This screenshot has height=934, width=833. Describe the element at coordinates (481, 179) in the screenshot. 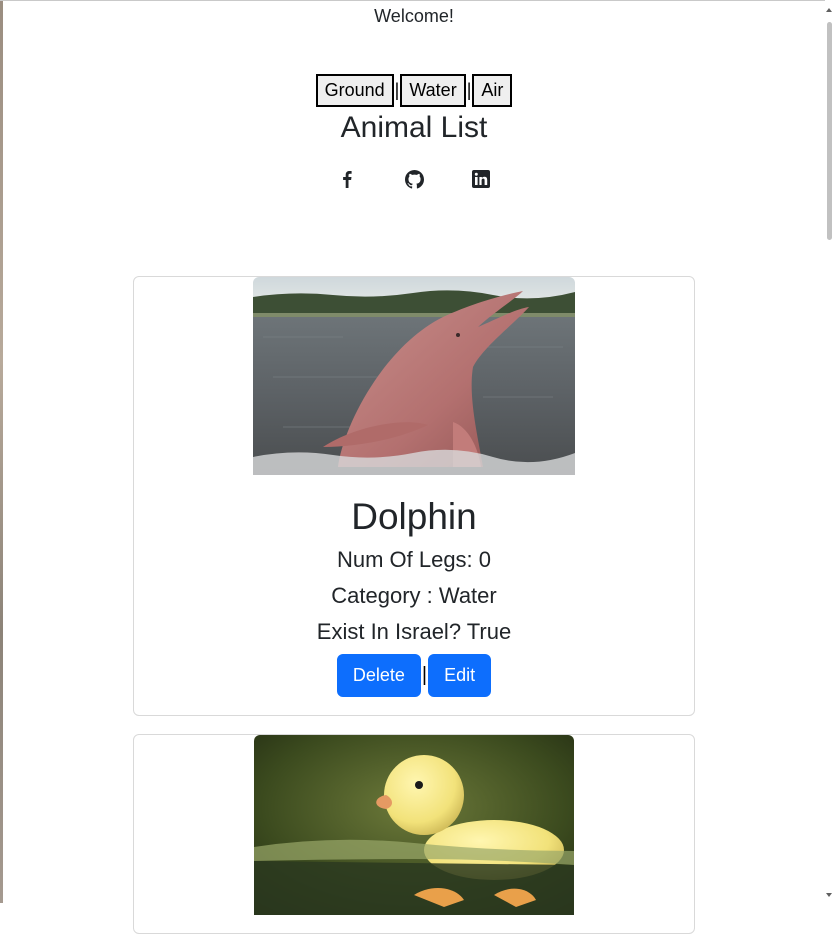

I see `linkedin-icon` at that location.